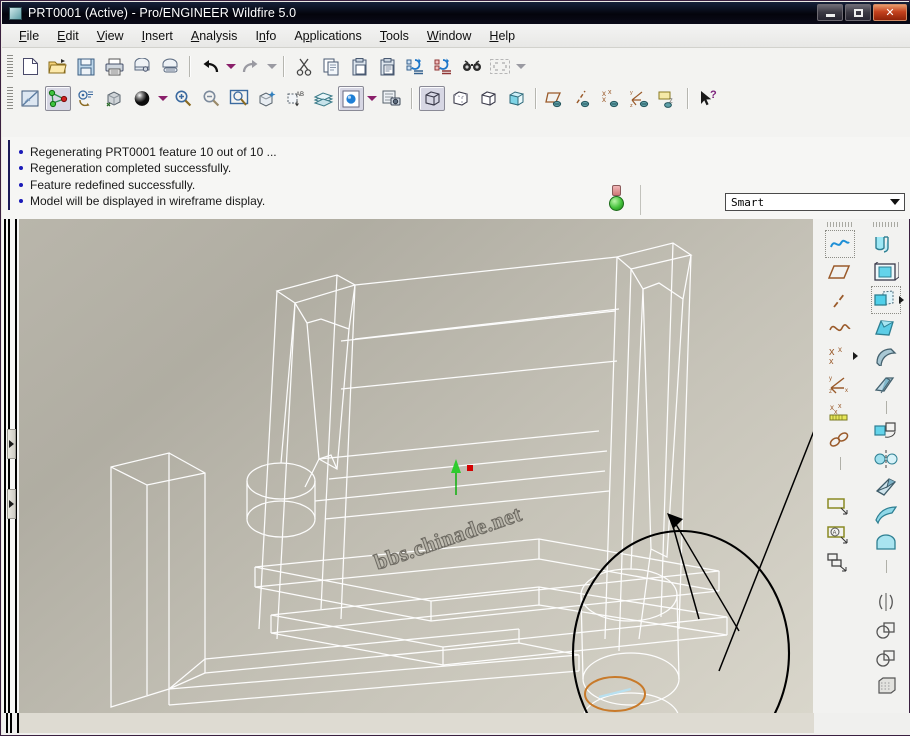 The height and width of the screenshot is (736, 910). What do you see at coordinates (840, 244) in the screenshot?
I see `sketch-curve-icon` at bounding box center [840, 244].